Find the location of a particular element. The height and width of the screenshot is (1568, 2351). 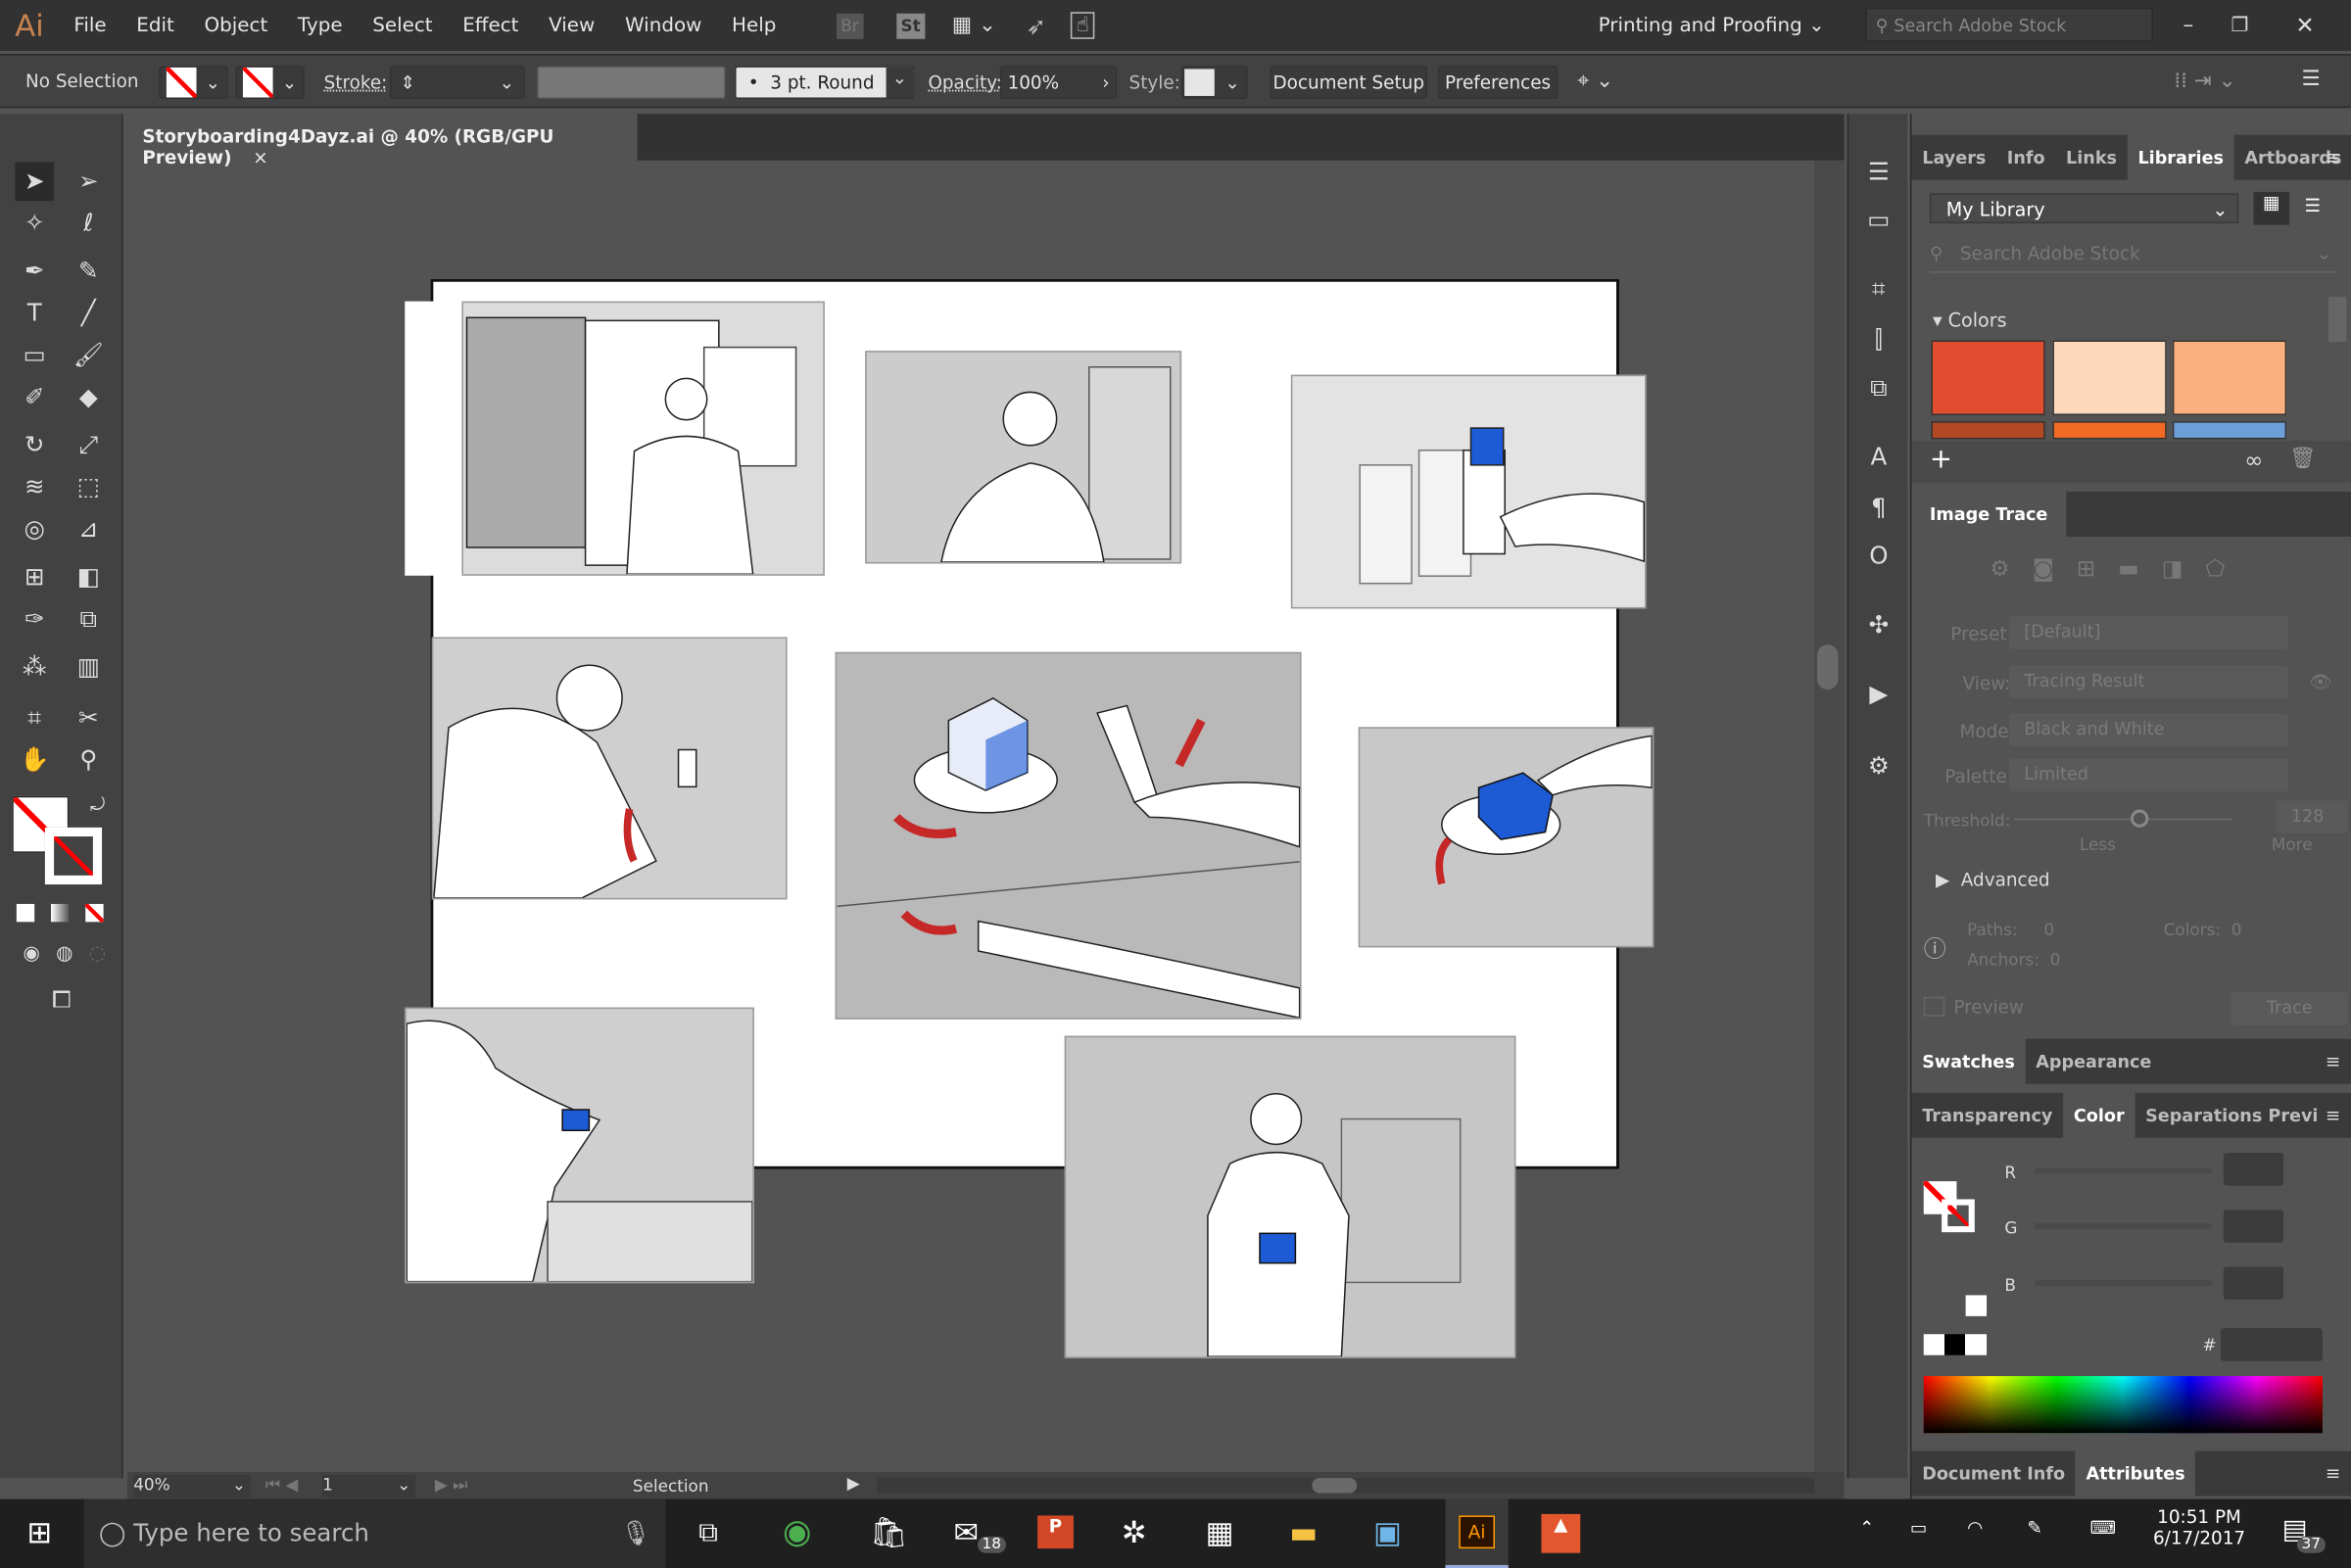

shape-builder-tool-icon: ◎ is located at coordinates (35, 528).